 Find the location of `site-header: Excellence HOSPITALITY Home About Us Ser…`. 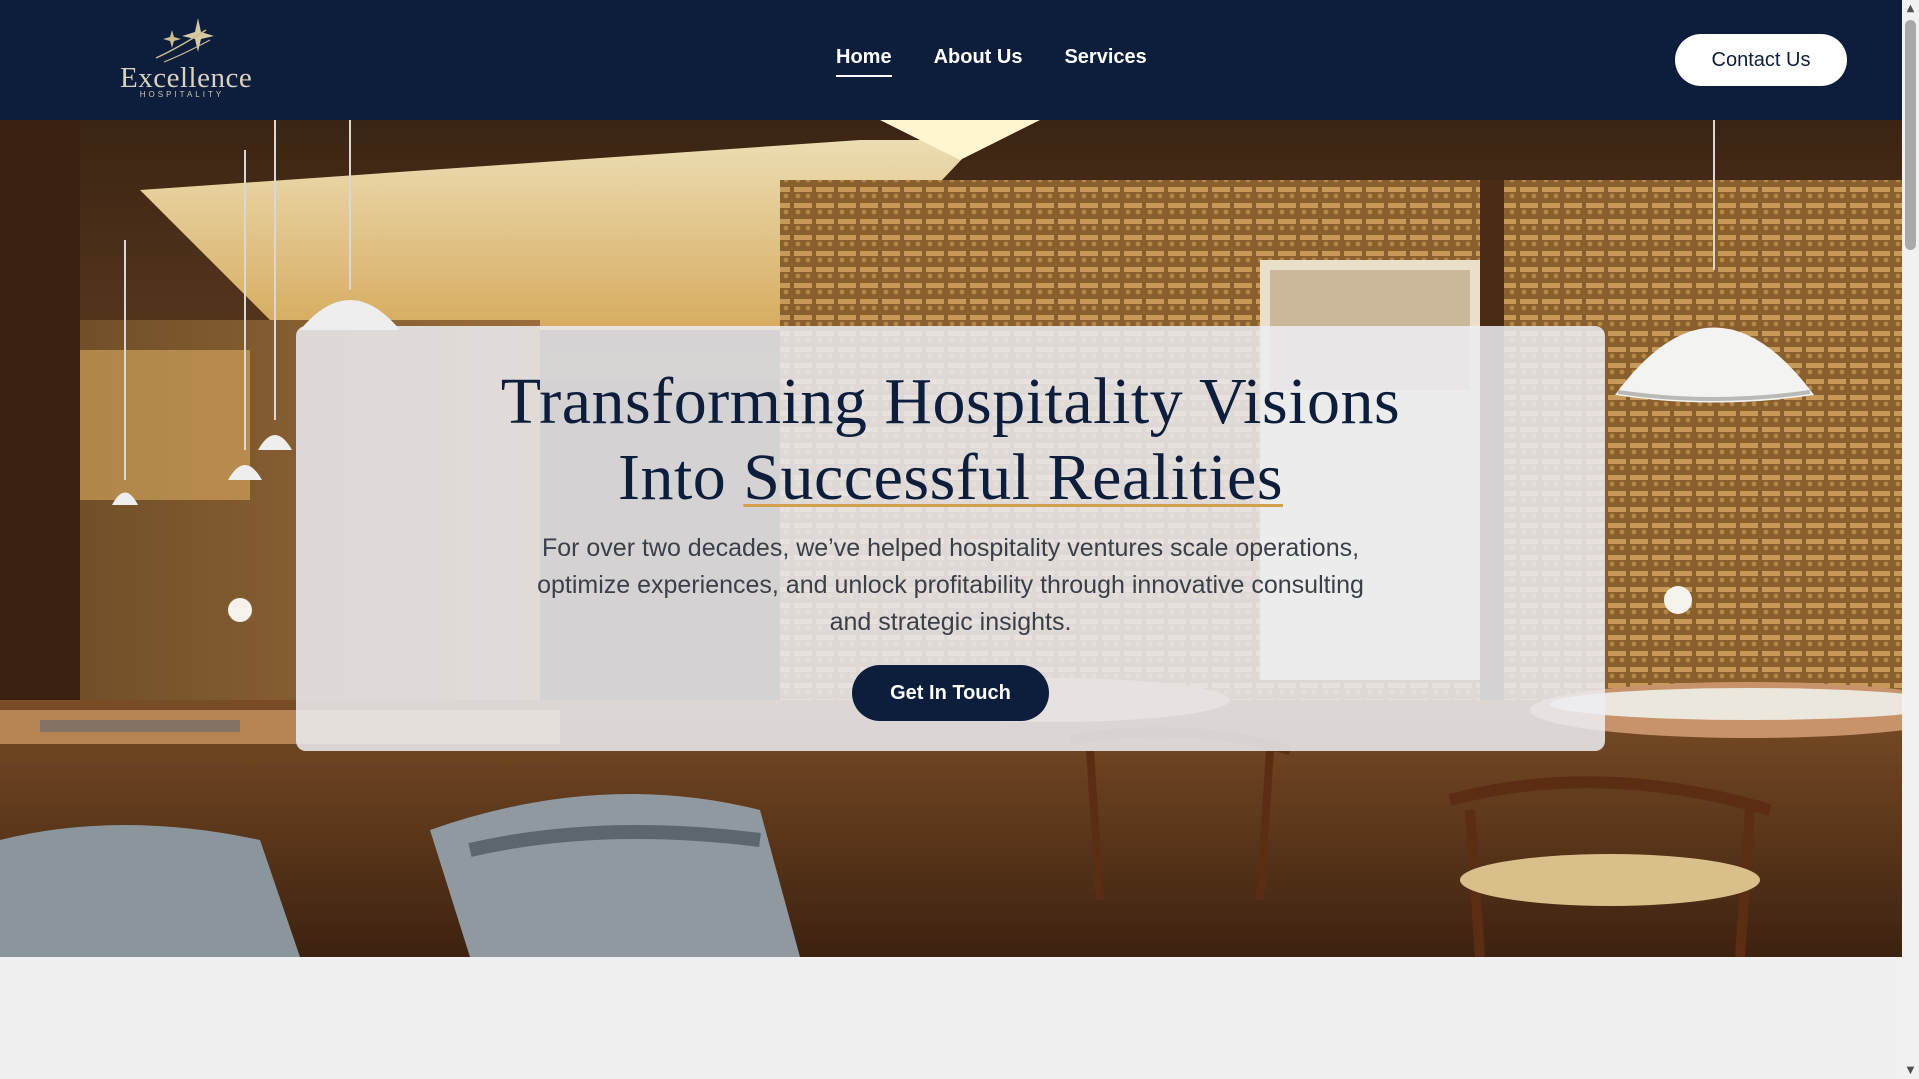

site-header: Excellence HOSPITALITY Home About Us Ser… is located at coordinates (951, 60).